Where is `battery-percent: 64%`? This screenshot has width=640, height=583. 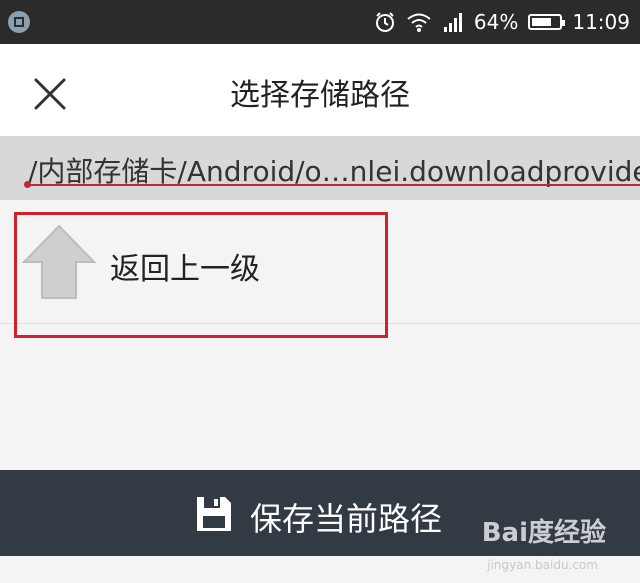 battery-percent: 64% is located at coordinates (496, 22).